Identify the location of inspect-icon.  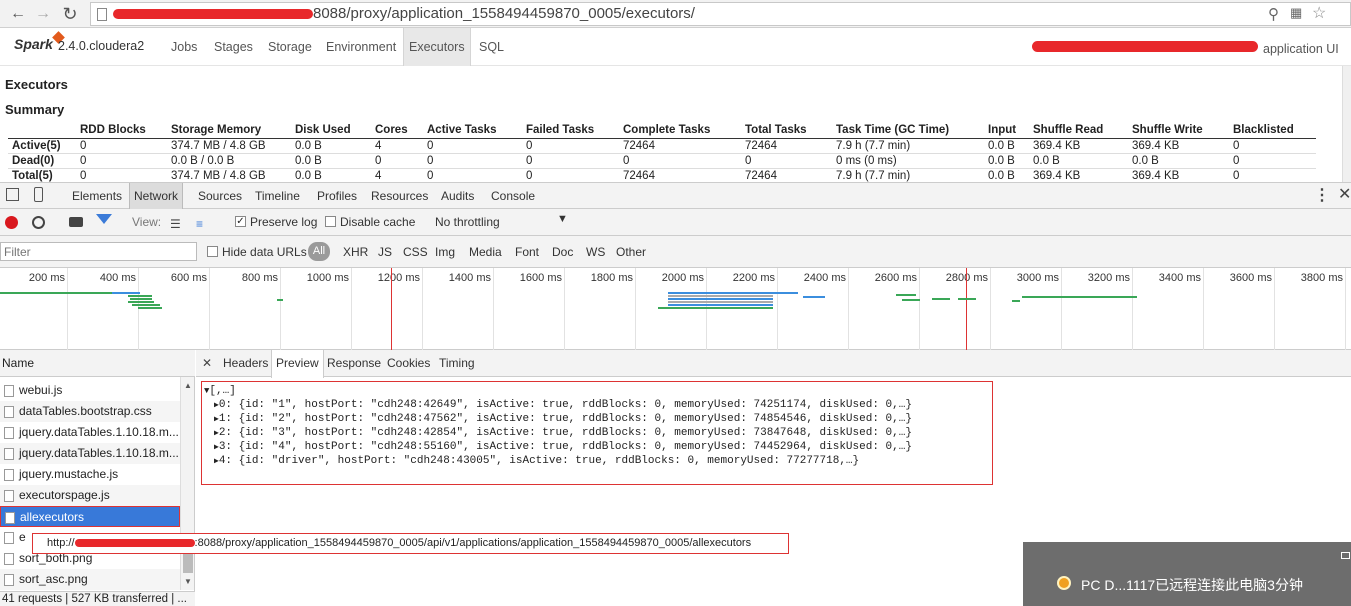
(12, 194).